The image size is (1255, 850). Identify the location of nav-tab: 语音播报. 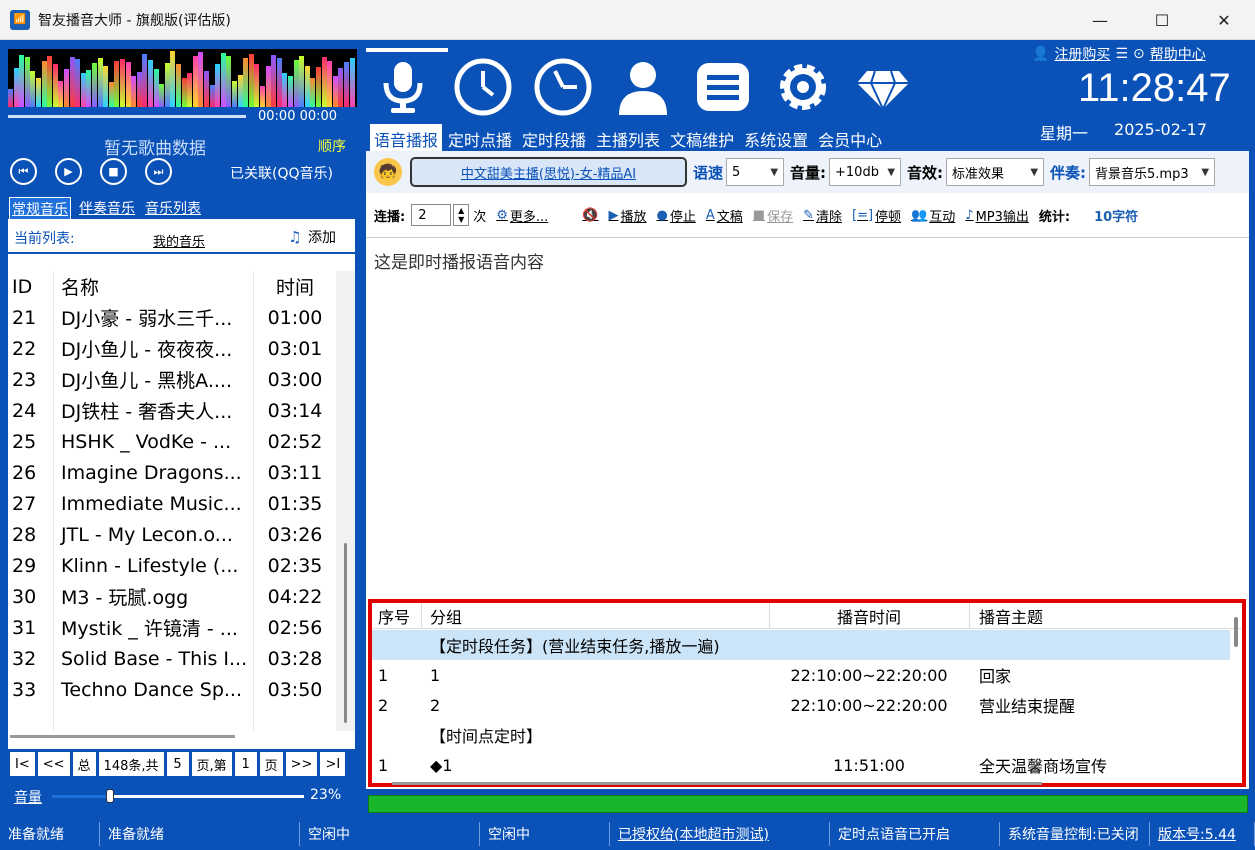
(406, 139).